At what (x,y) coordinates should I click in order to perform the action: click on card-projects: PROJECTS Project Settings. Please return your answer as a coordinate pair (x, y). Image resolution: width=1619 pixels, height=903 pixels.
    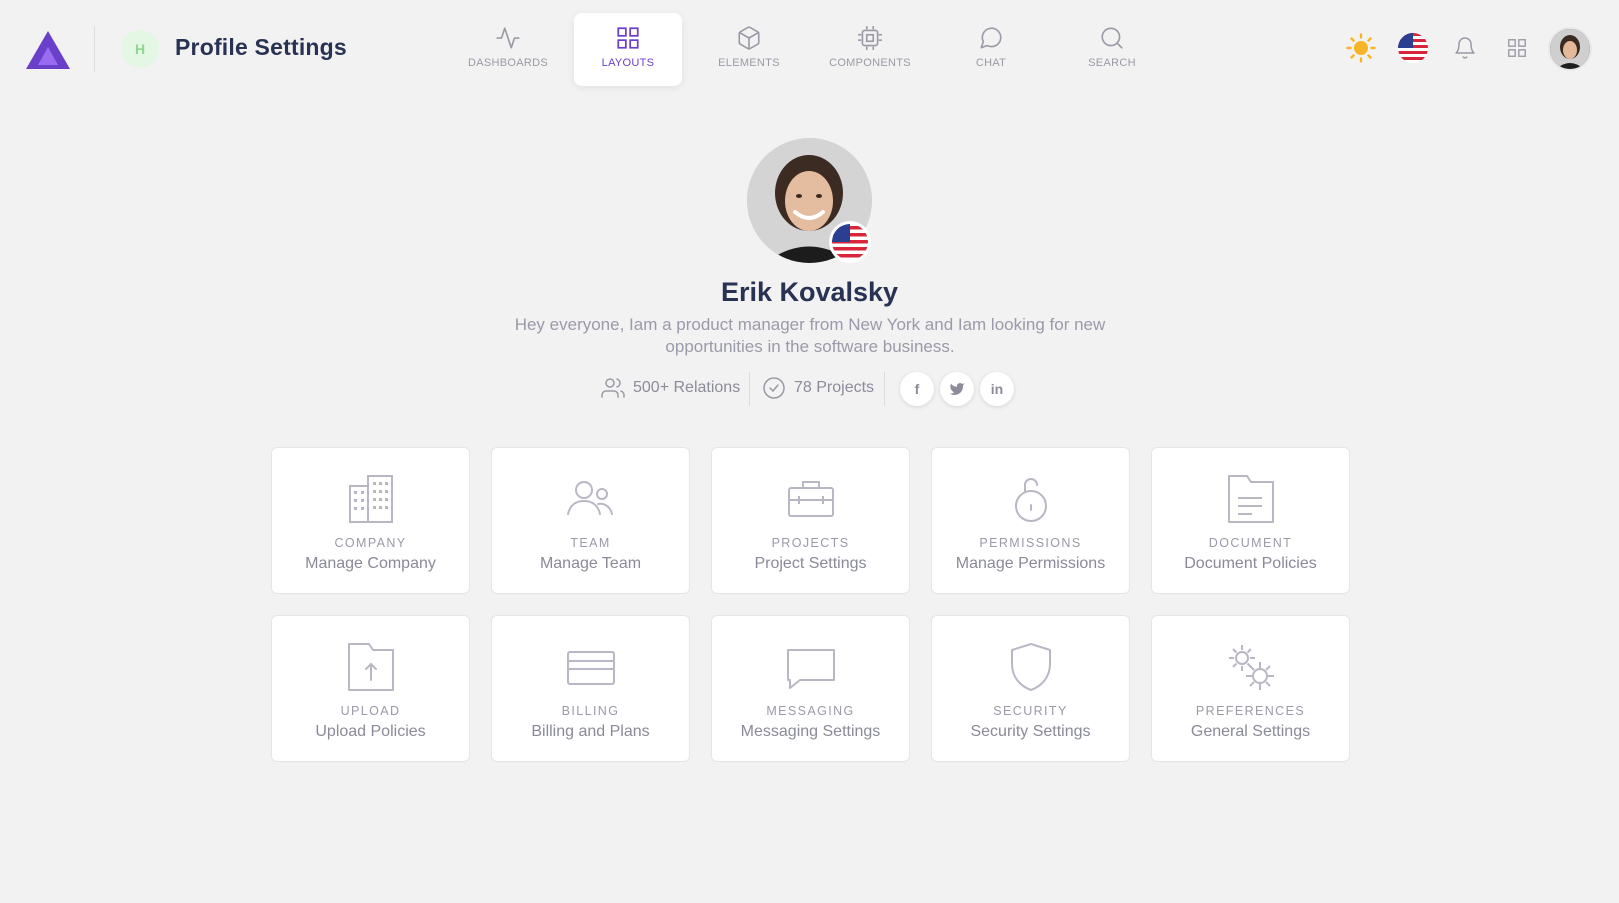
    Looking at the image, I should click on (810, 520).